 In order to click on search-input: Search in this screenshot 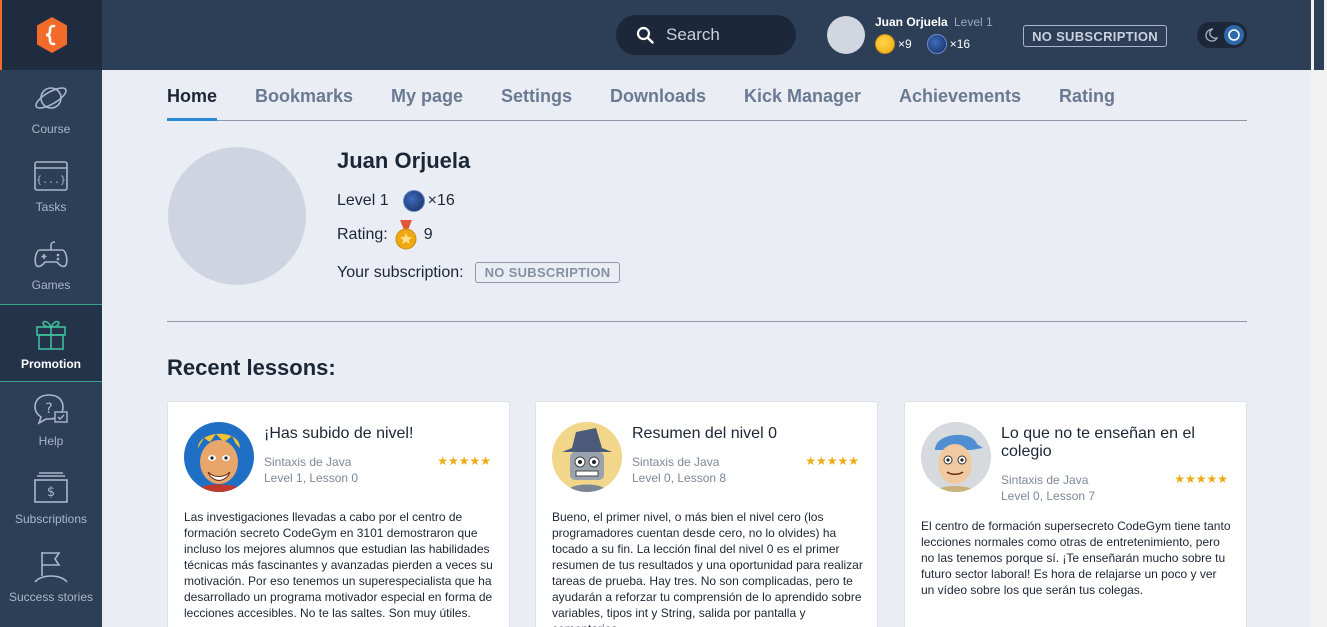, I will do `click(706, 35)`.